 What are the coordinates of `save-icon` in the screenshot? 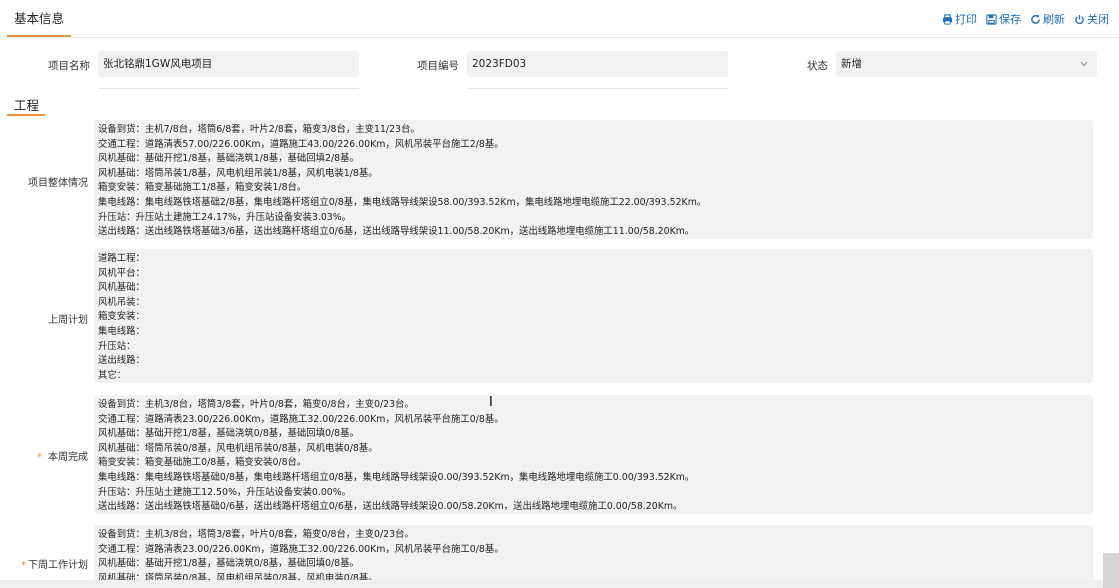 It's located at (991, 19).